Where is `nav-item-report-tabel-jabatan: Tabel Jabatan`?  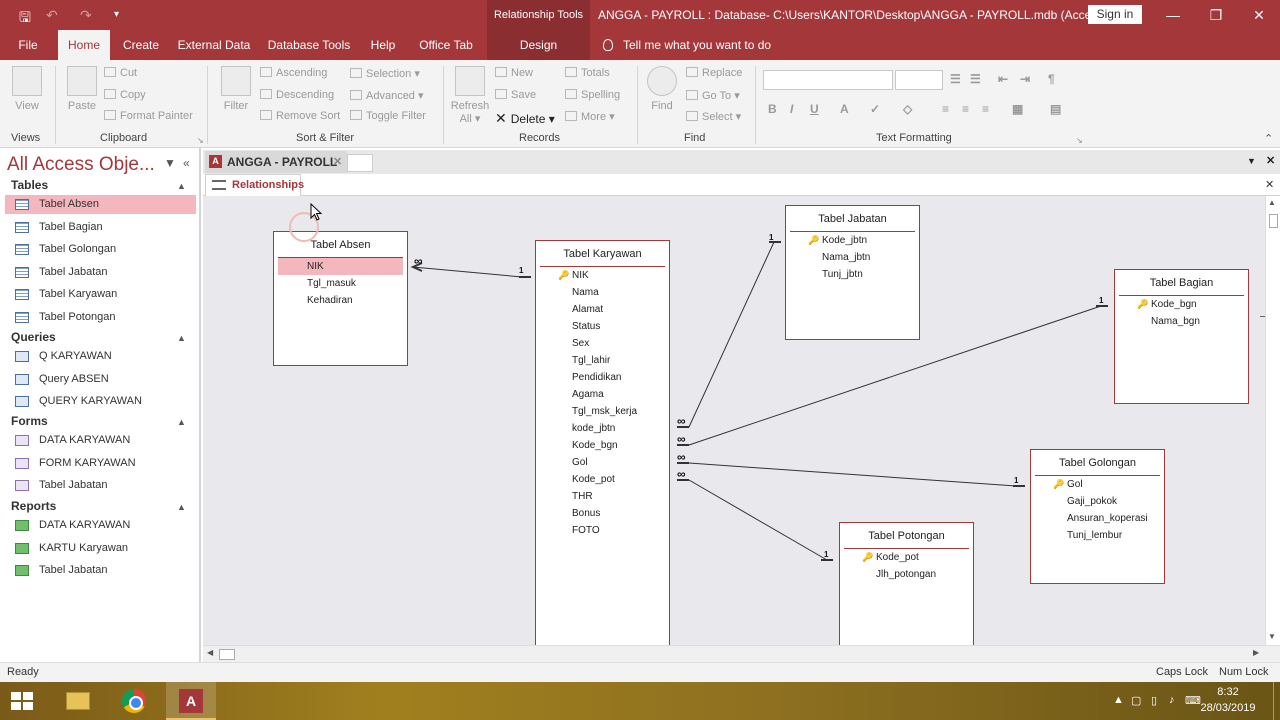
nav-item-report-tabel-jabatan: Tabel Jabatan is located at coordinates (100, 570).